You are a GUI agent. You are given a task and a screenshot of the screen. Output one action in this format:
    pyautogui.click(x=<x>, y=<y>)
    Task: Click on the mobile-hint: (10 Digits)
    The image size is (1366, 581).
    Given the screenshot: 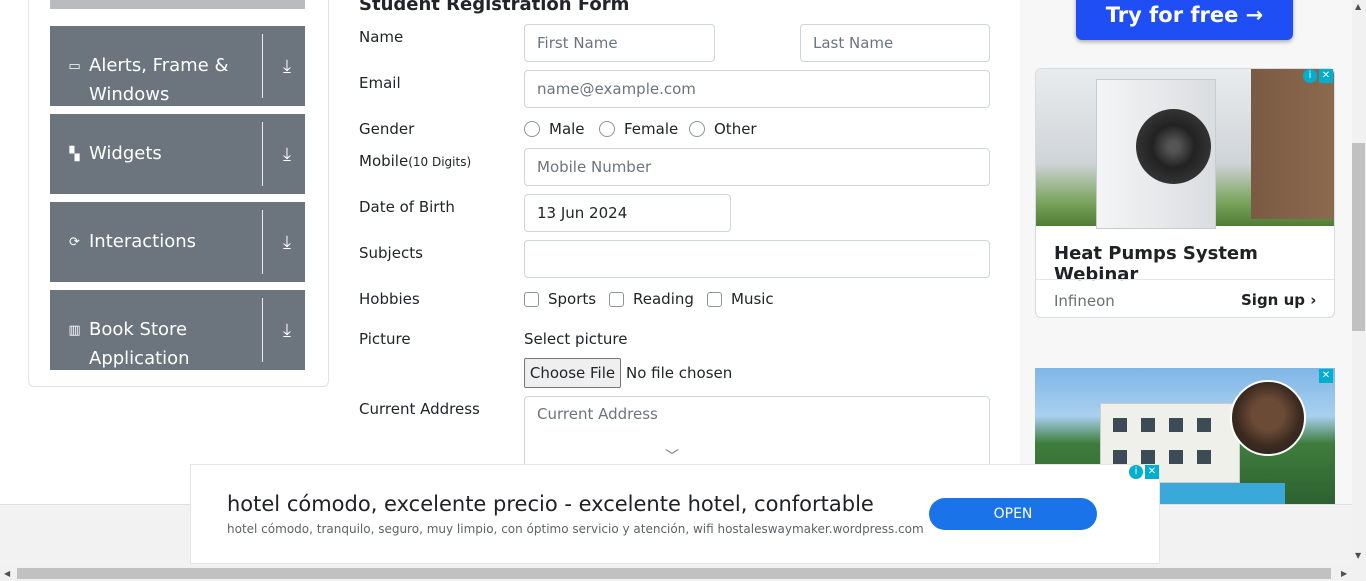 What is the action you would take?
    pyautogui.click(x=440, y=162)
    